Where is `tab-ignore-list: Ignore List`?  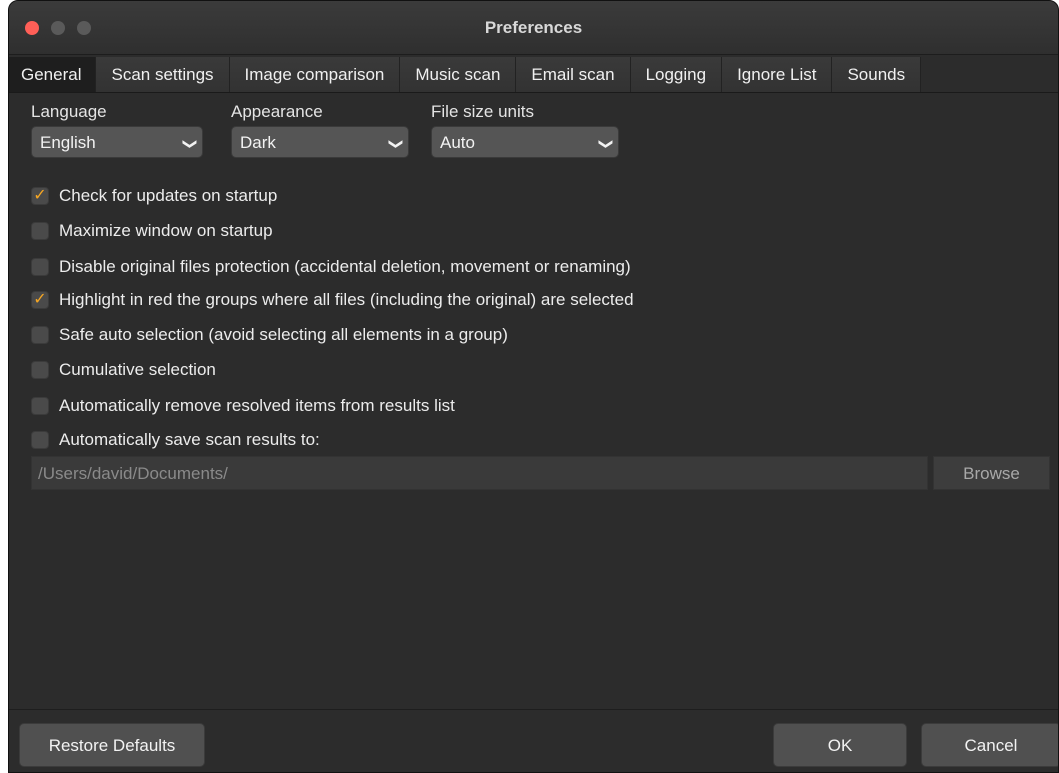
tab-ignore-list: Ignore List is located at coordinates (777, 74).